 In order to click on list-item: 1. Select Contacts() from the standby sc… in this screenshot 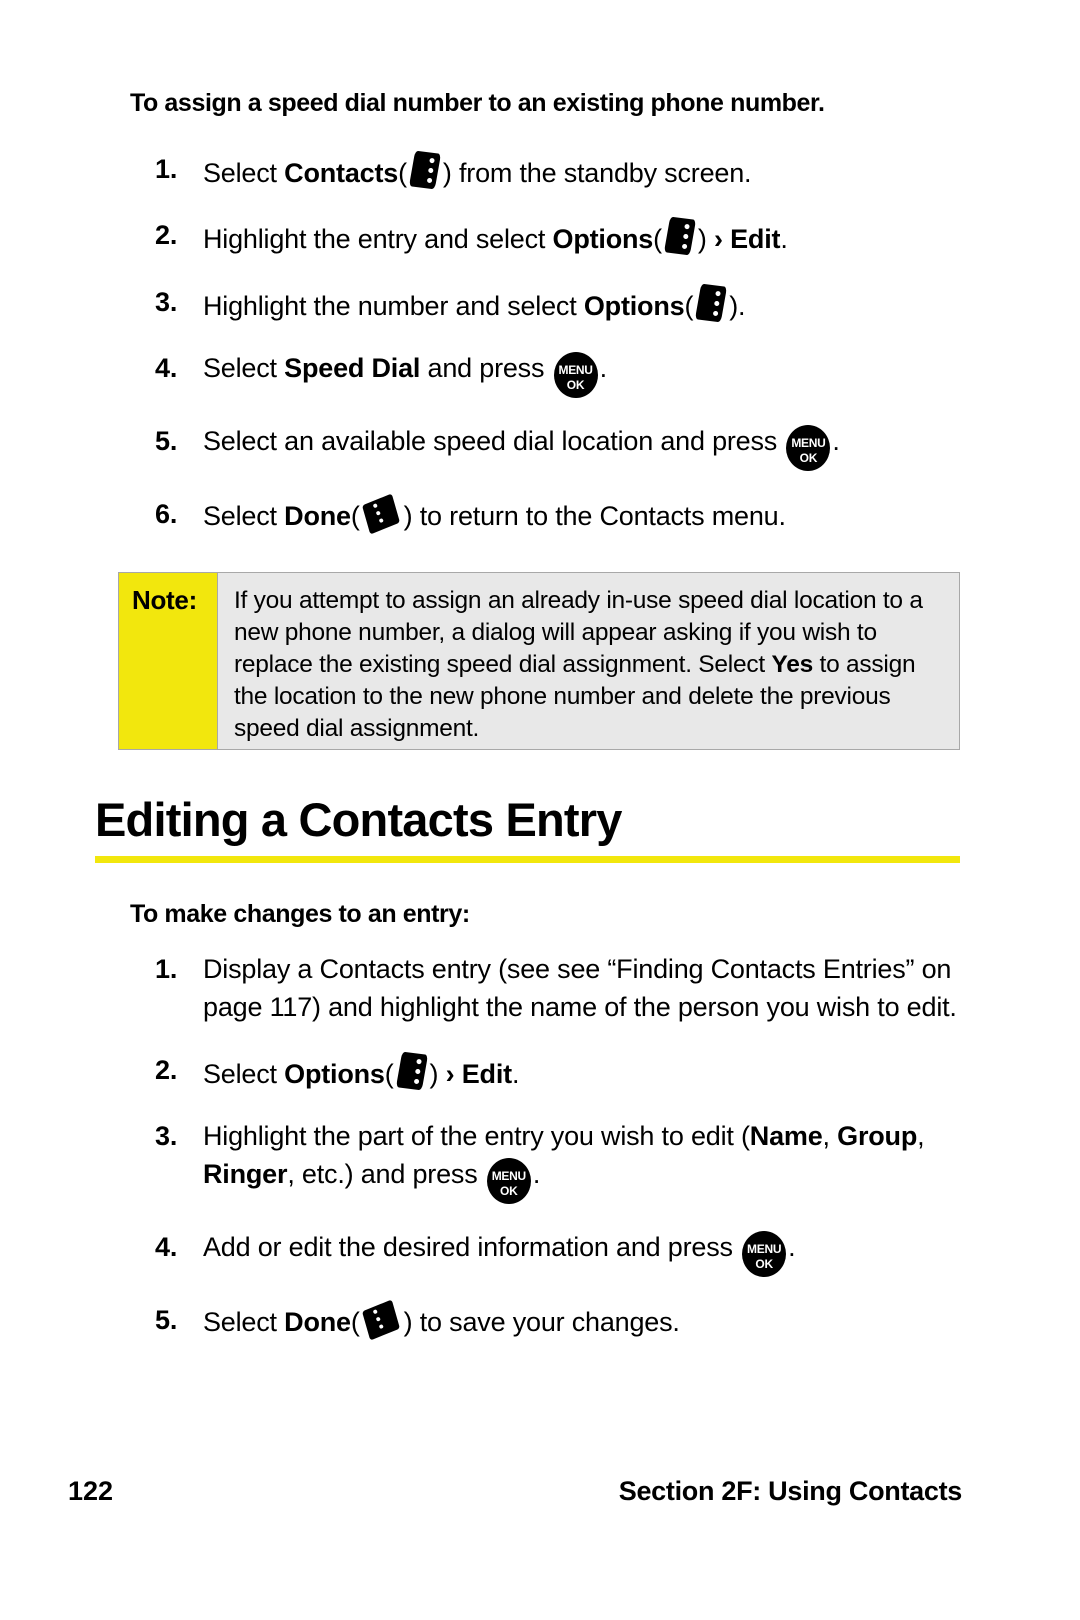, I will do `click(560, 171)`.